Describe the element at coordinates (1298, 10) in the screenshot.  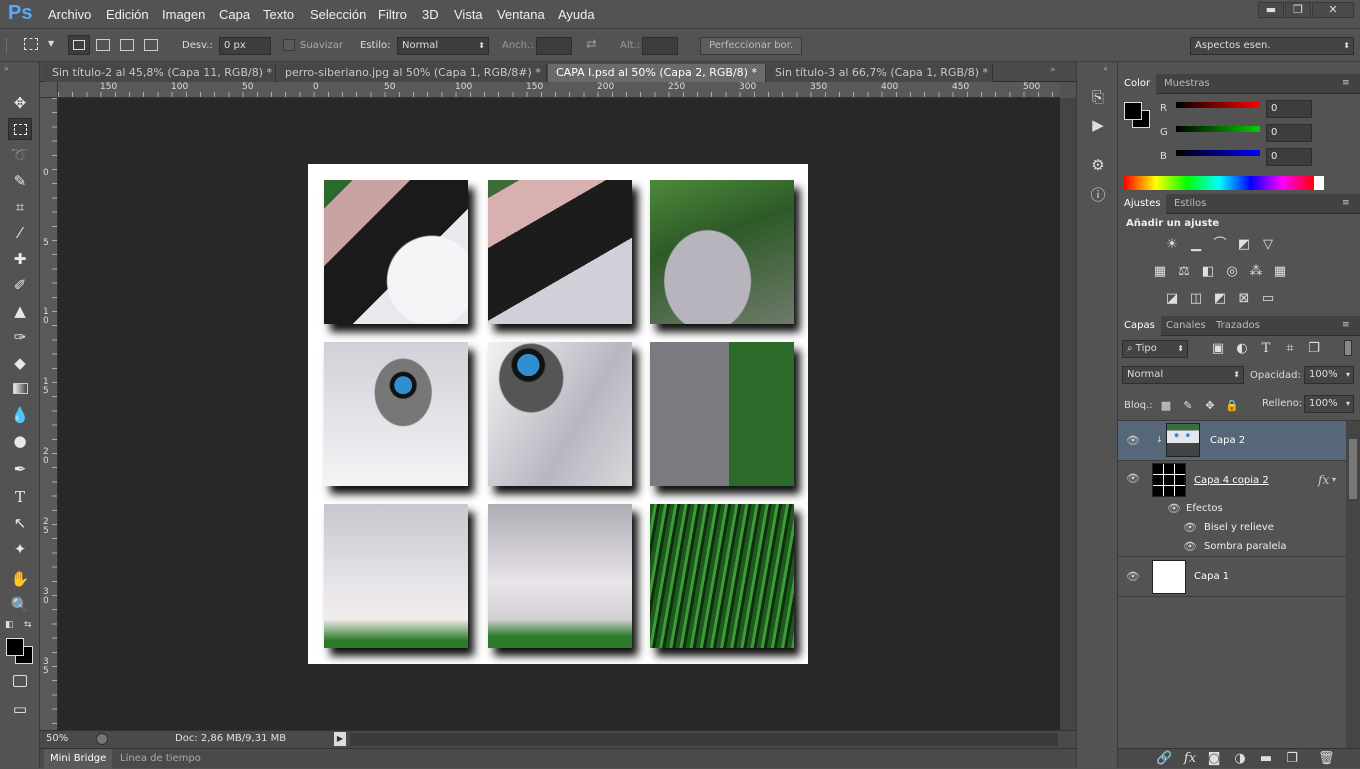
I see `restore-button: ❐` at that location.